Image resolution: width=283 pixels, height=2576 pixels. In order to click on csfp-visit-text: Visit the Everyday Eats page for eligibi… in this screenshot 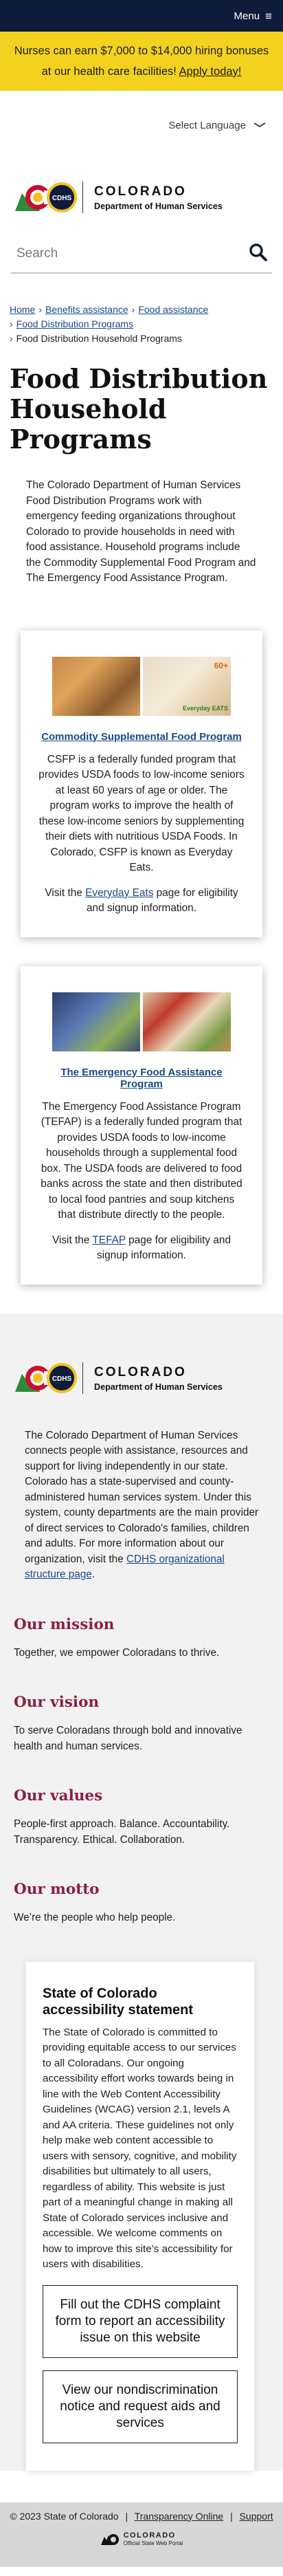, I will do `click(141, 901)`.